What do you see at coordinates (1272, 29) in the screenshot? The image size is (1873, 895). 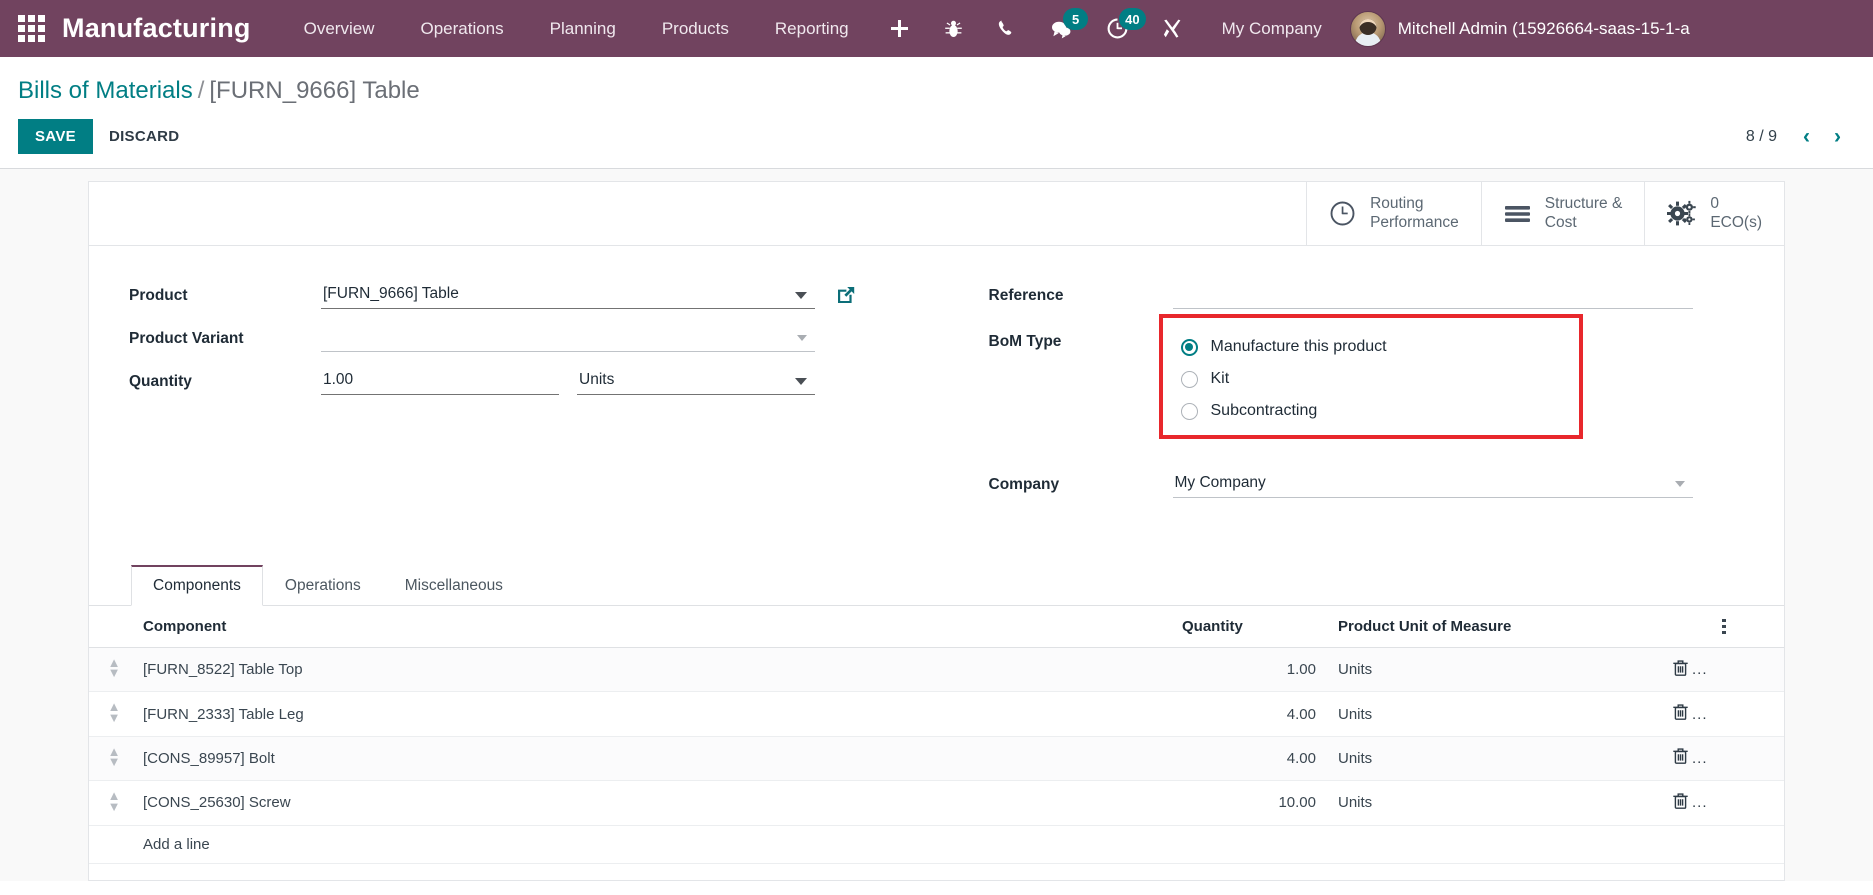 I see `company-switcher: My Company` at bounding box center [1272, 29].